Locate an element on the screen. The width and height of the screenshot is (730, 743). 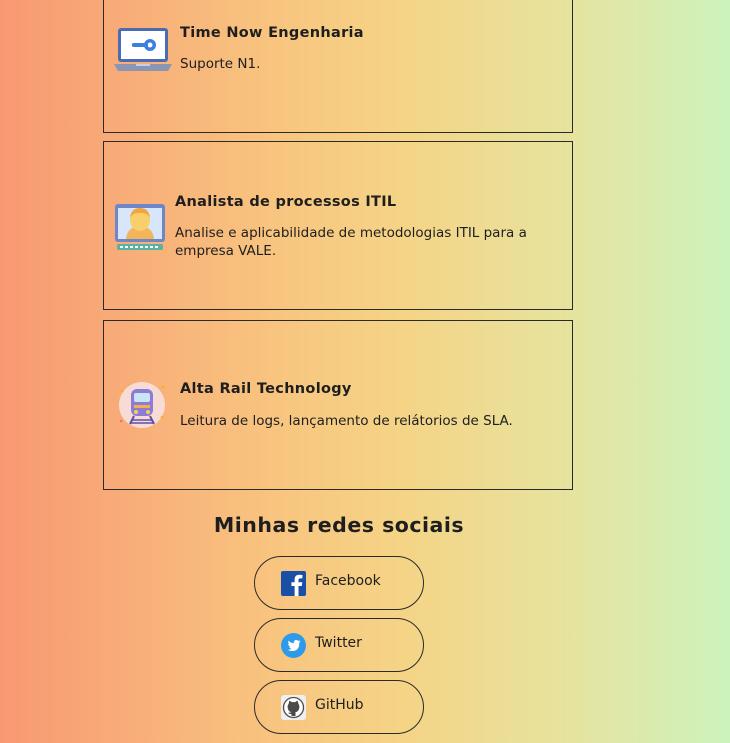
train-icon is located at coordinates (142, 405).